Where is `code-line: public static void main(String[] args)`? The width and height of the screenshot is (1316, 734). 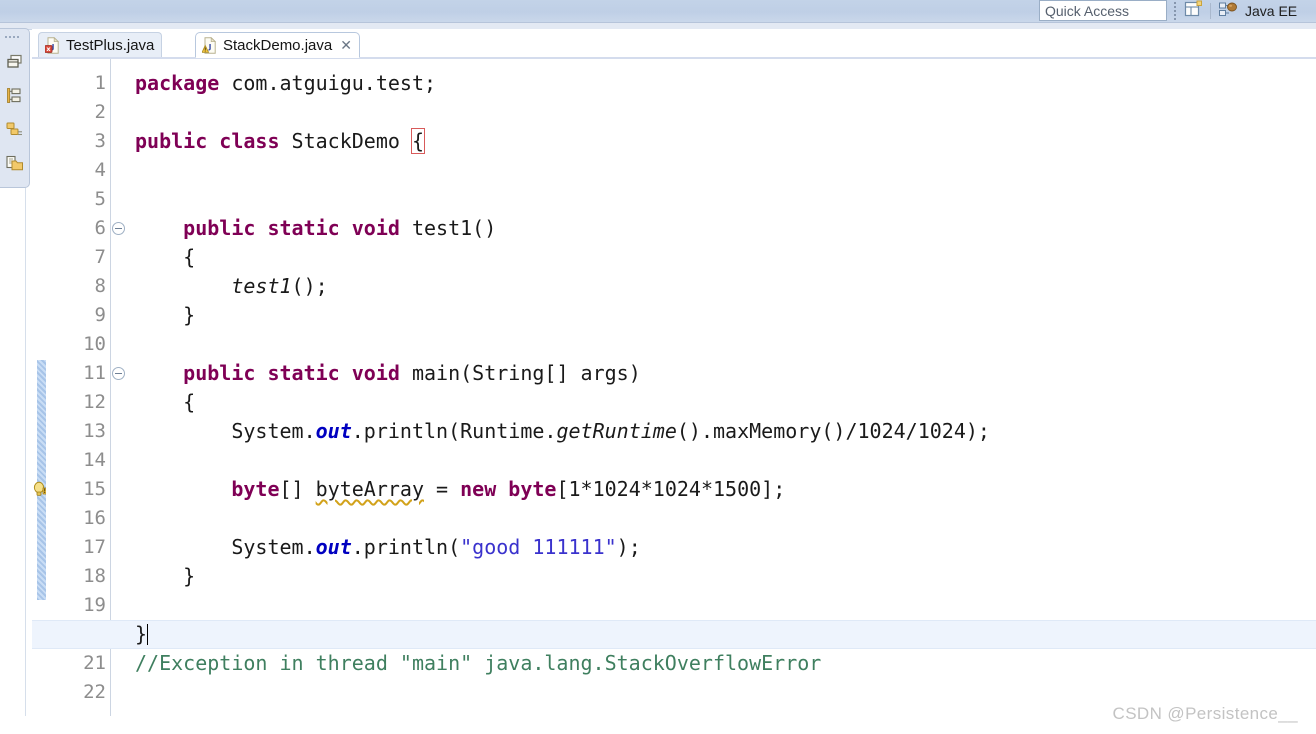 code-line: public static void main(String[] args) is located at coordinates (388, 373).